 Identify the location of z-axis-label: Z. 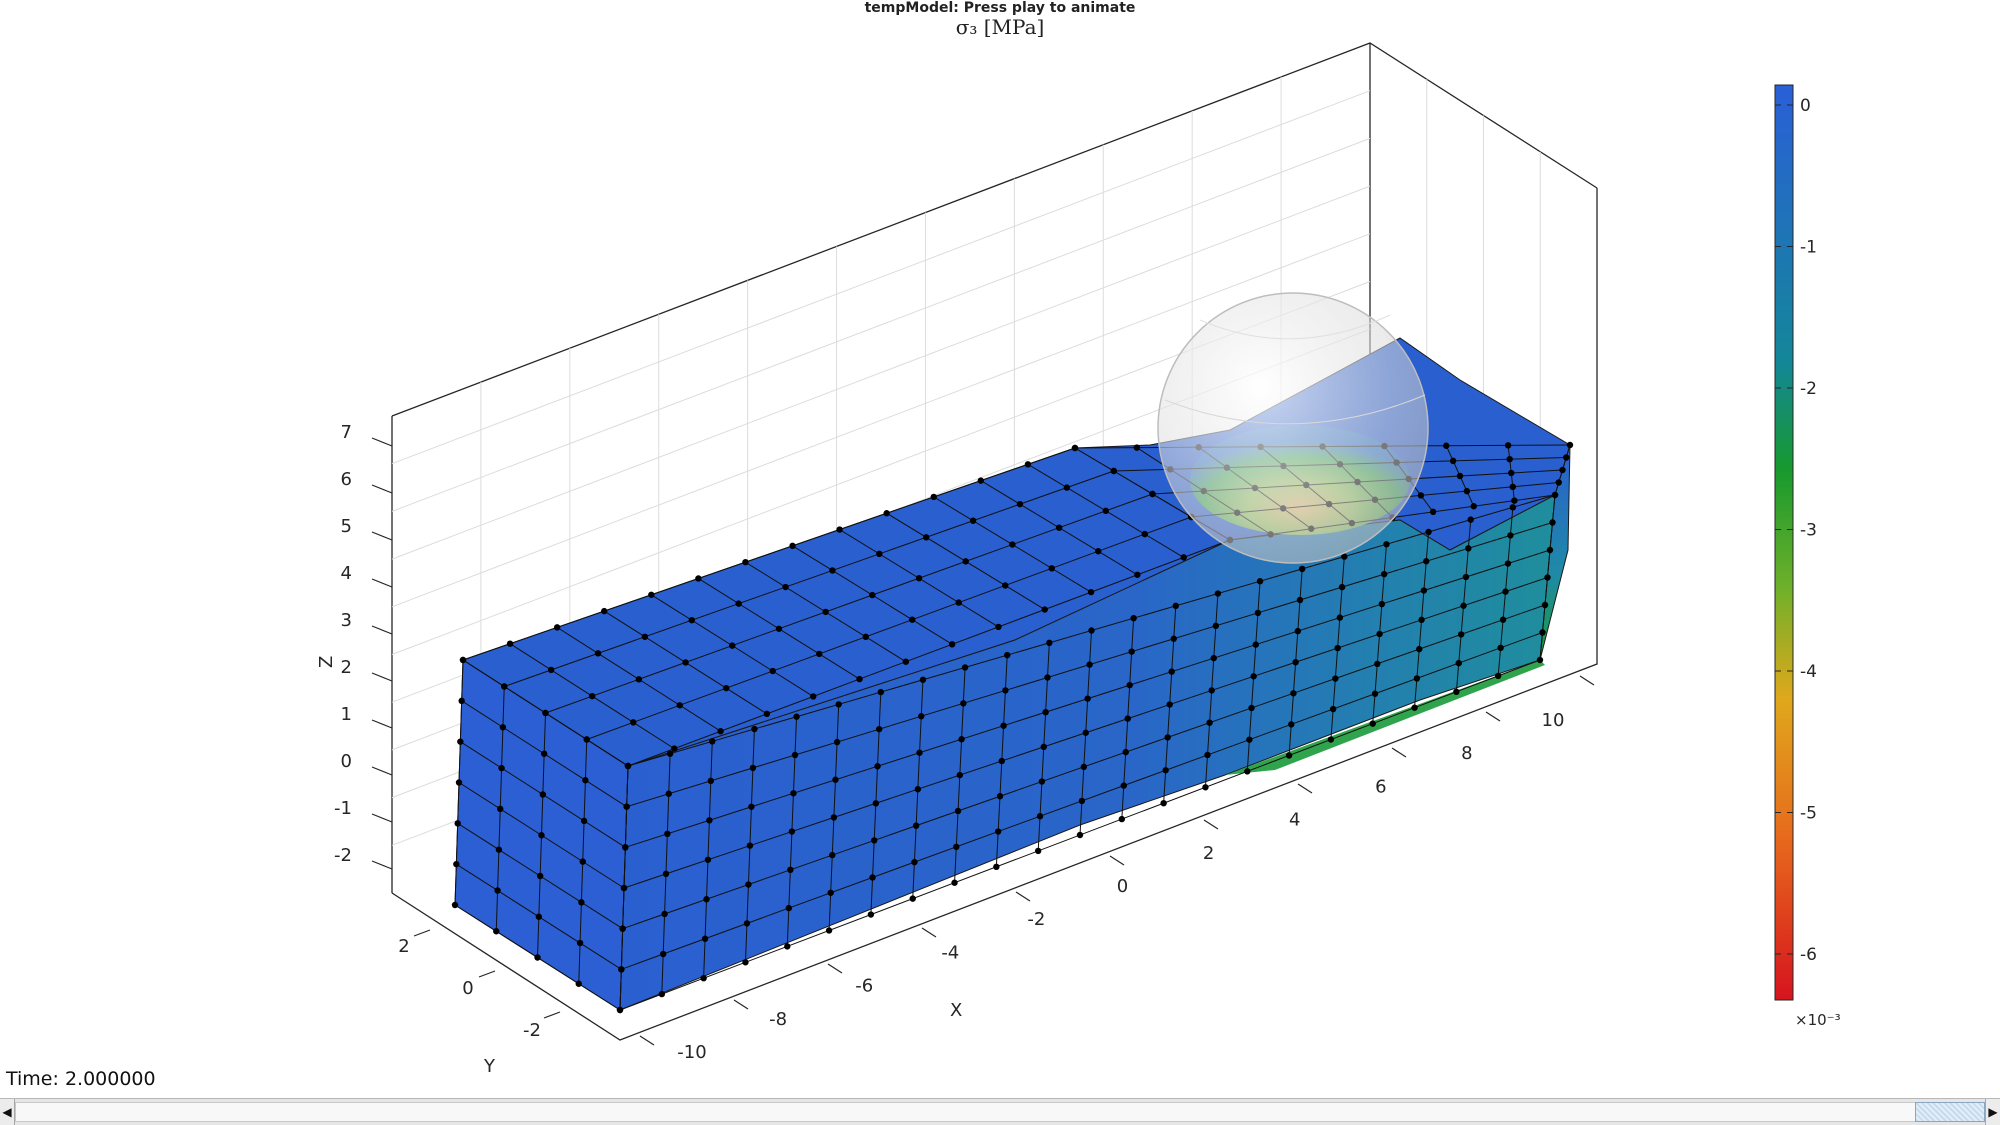
(326, 662).